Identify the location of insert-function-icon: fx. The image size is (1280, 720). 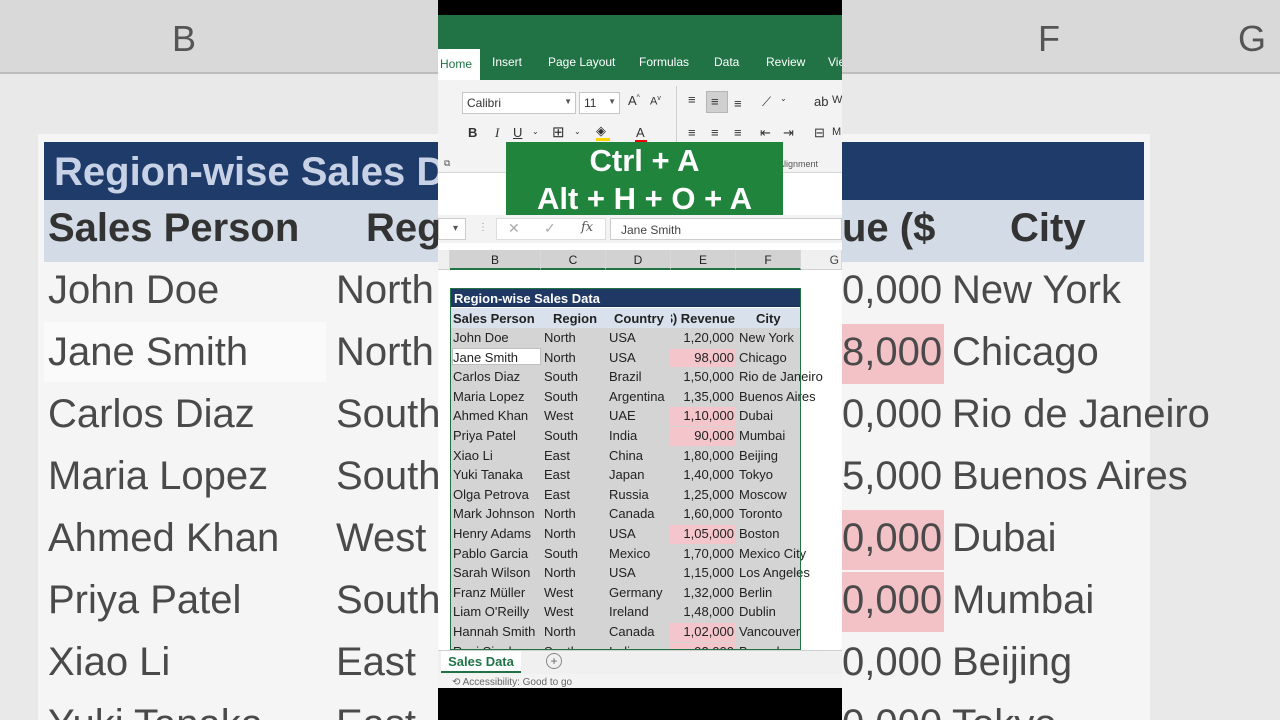
(587, 227).